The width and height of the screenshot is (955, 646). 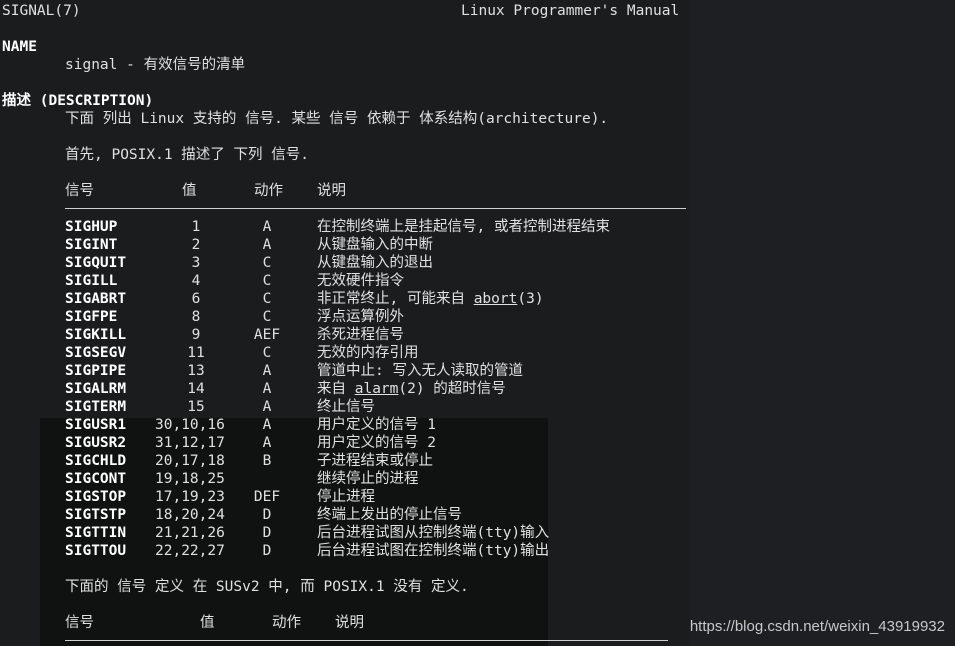 I want to click on table1-header-desc: 说明, so click(x=331, y=191).